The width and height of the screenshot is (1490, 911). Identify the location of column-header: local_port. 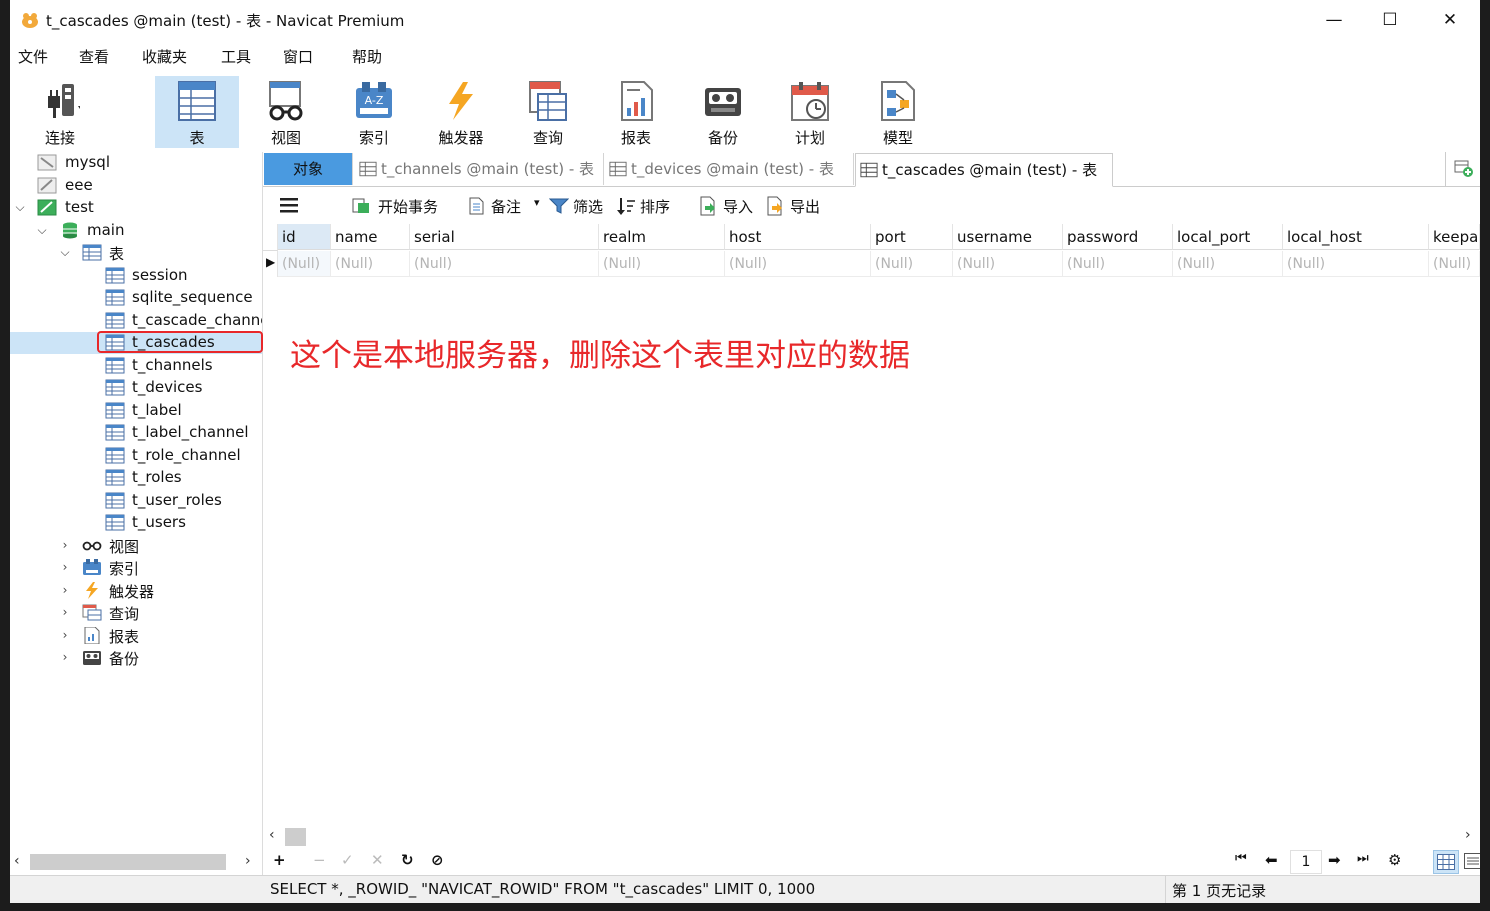
(1228, 237).